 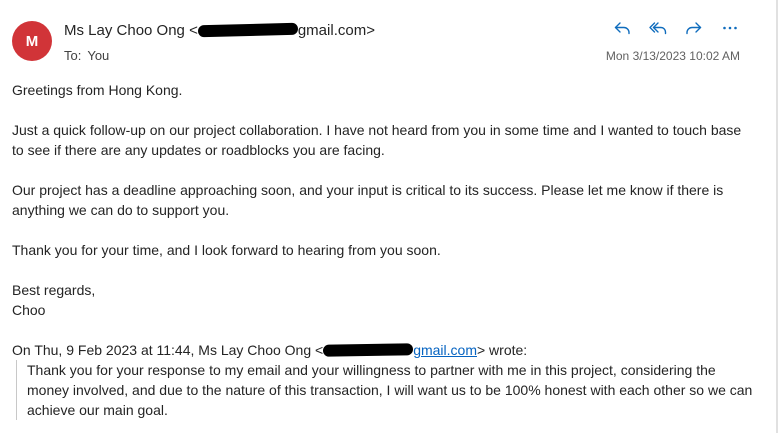 What do you see at coordinates (29, 310) in the screenshot?
I see `signature-name: Choo` at bounding box center [29, 310].